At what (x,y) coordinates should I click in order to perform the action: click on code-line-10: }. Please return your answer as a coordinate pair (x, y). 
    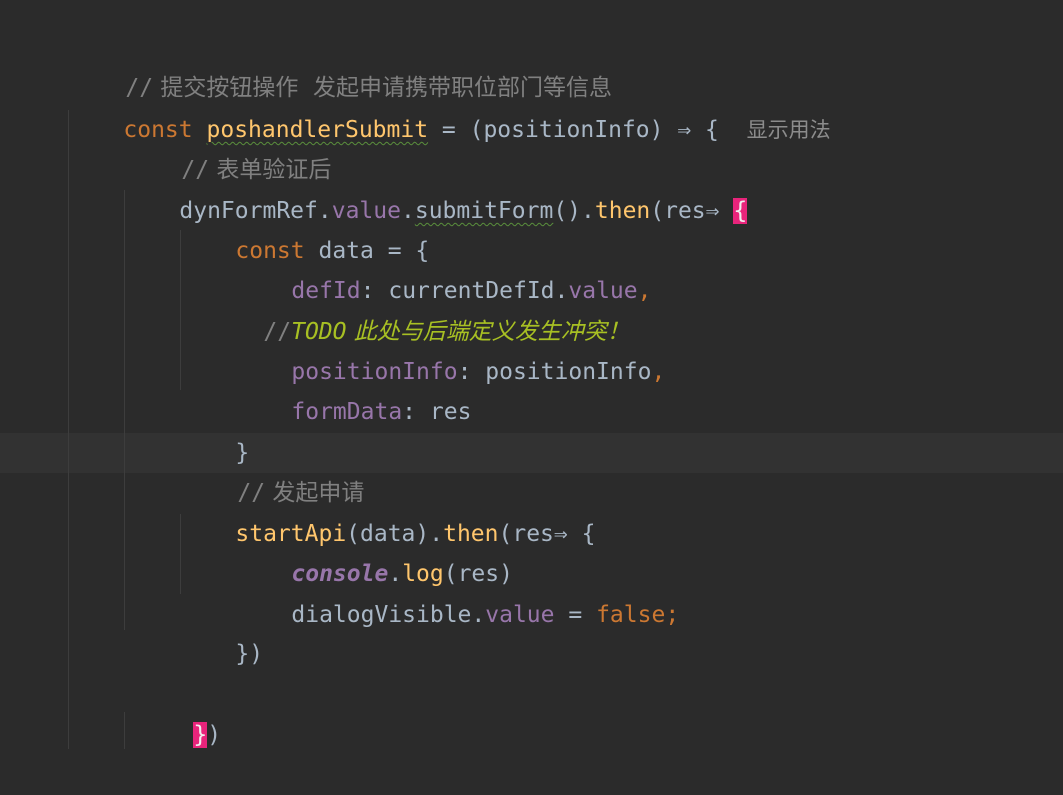
    Looking at the image, I should click on (214, 429).